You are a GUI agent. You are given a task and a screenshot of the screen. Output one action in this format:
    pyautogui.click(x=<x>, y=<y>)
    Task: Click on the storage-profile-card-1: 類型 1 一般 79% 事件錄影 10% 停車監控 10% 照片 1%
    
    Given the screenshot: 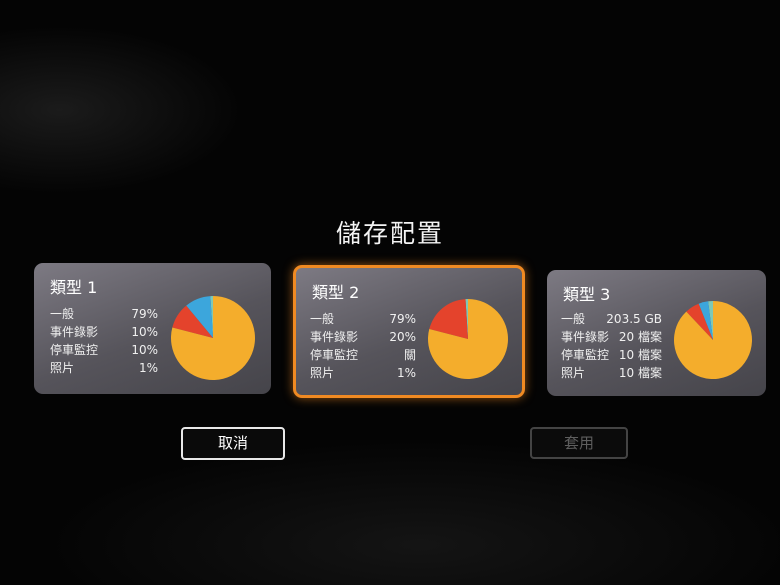 What is the action you would take?
    pyautogui.click(x=152, y=328)
    